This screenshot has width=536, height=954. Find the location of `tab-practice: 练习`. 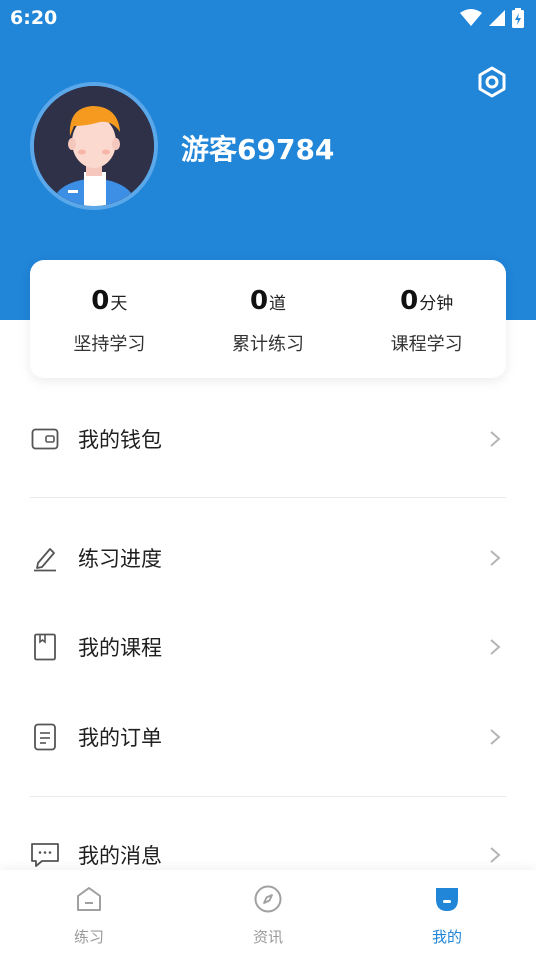

tab-practice: 练习 is located at coordinates (89, 912).